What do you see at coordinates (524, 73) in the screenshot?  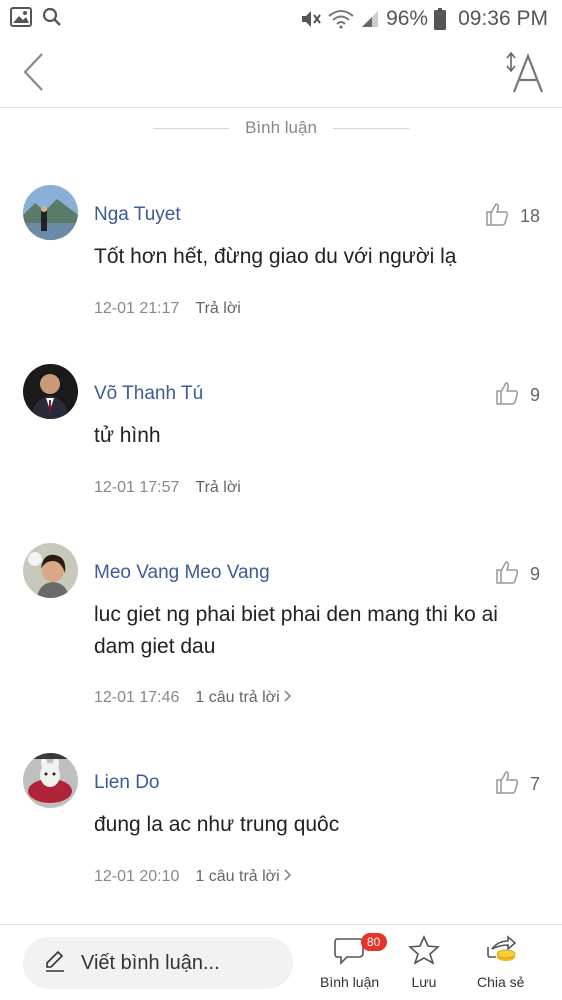 I see `font-size-button` at bounding box center [524, 73].